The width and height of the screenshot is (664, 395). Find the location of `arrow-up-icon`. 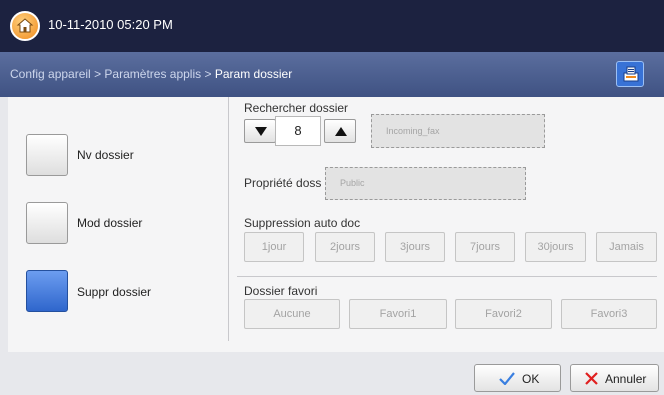

arrow-up-icon is located at coordinates (341, 131).